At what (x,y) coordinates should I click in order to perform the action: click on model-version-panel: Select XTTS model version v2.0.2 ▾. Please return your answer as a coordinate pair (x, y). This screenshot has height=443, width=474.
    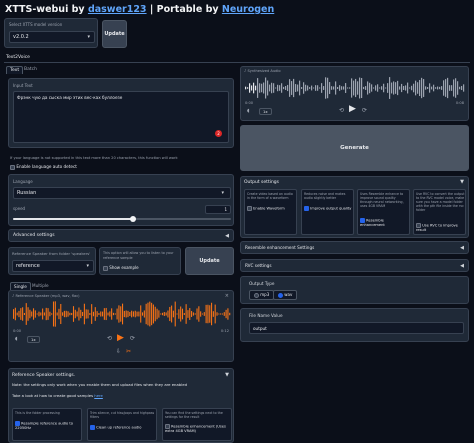
    Looking at the image, I should click on (51, 33).